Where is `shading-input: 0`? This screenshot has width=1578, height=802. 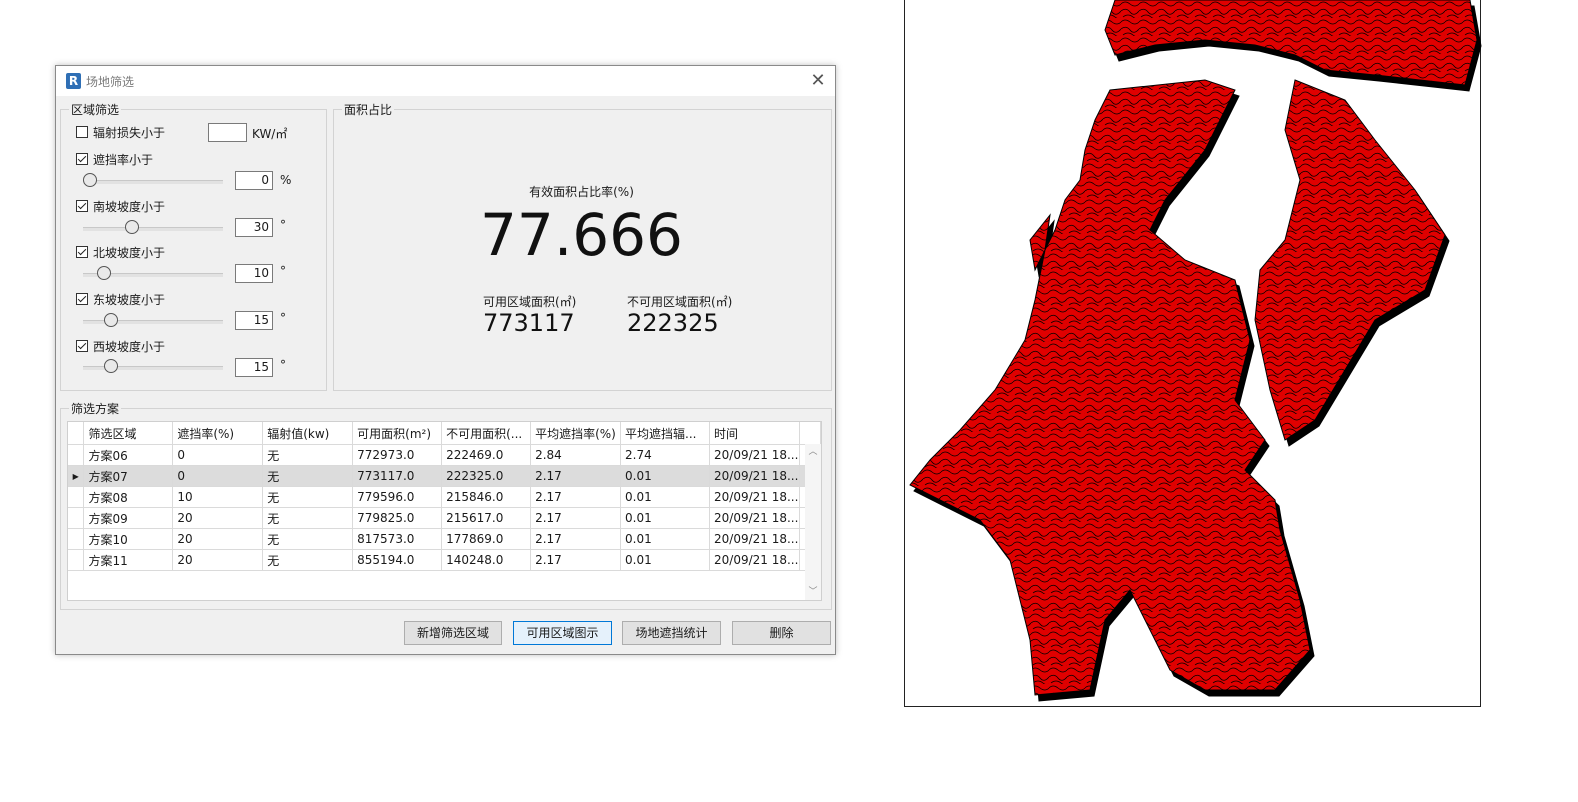
shading-input: 0 is located at coordinates (254, 180).